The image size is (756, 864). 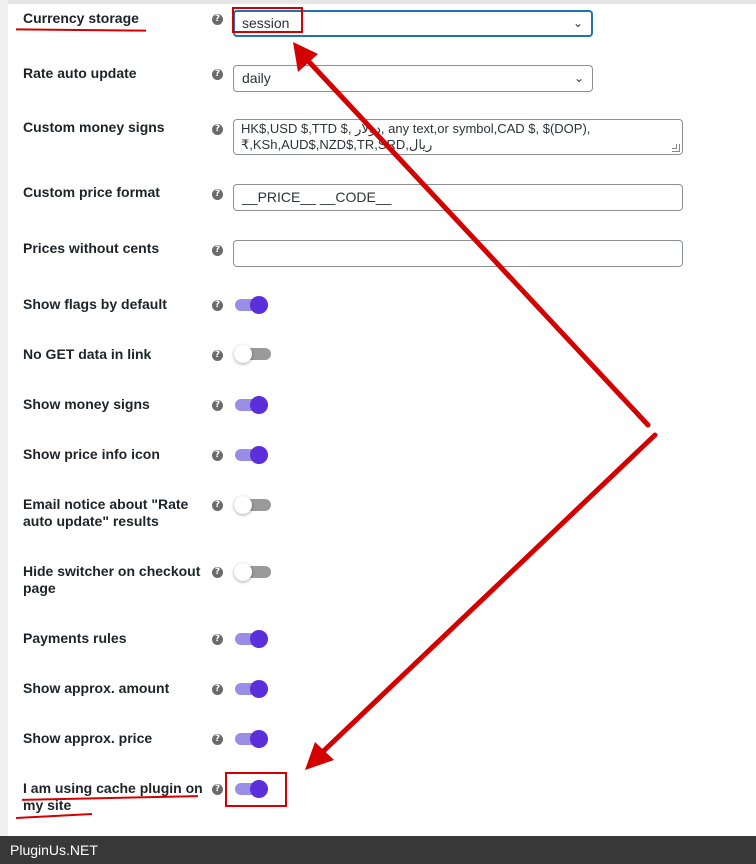 I want to click on setting-label: Custom money signs, so click(x=94, y=127).